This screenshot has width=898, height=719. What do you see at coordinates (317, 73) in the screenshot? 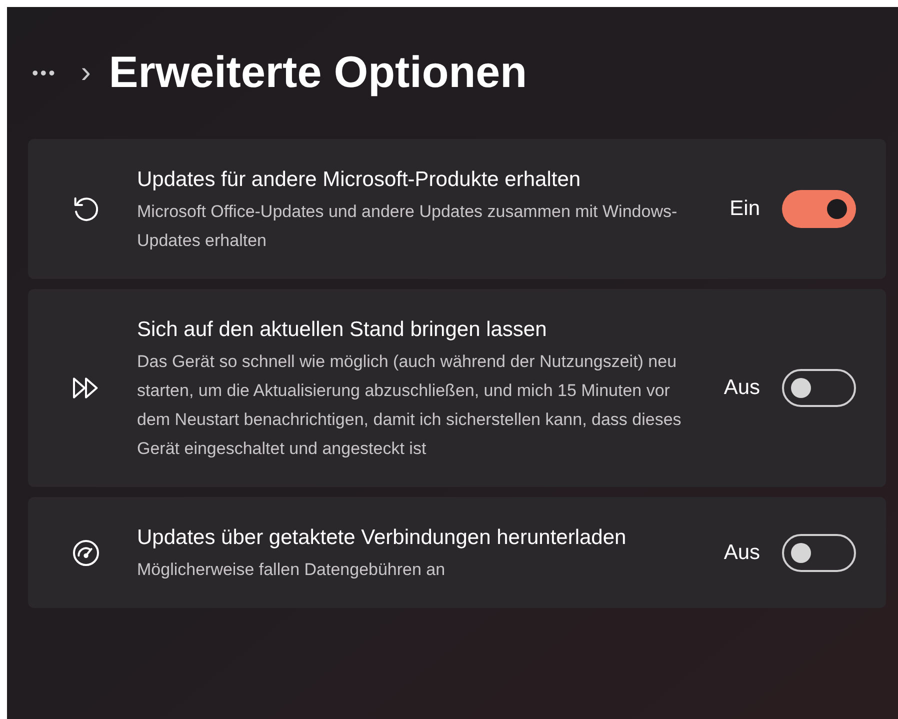
I see `page-title: Erweiterte Optionen` at bounding box center [317, 73].